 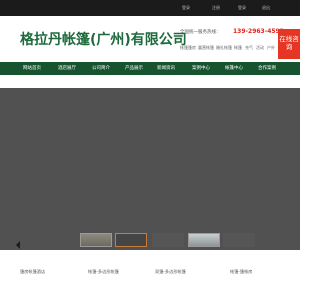 What do you see at coordinates (249, 48) in the screenshot?
I see `keyword-link: 充气` at bounding box center [249, 48].